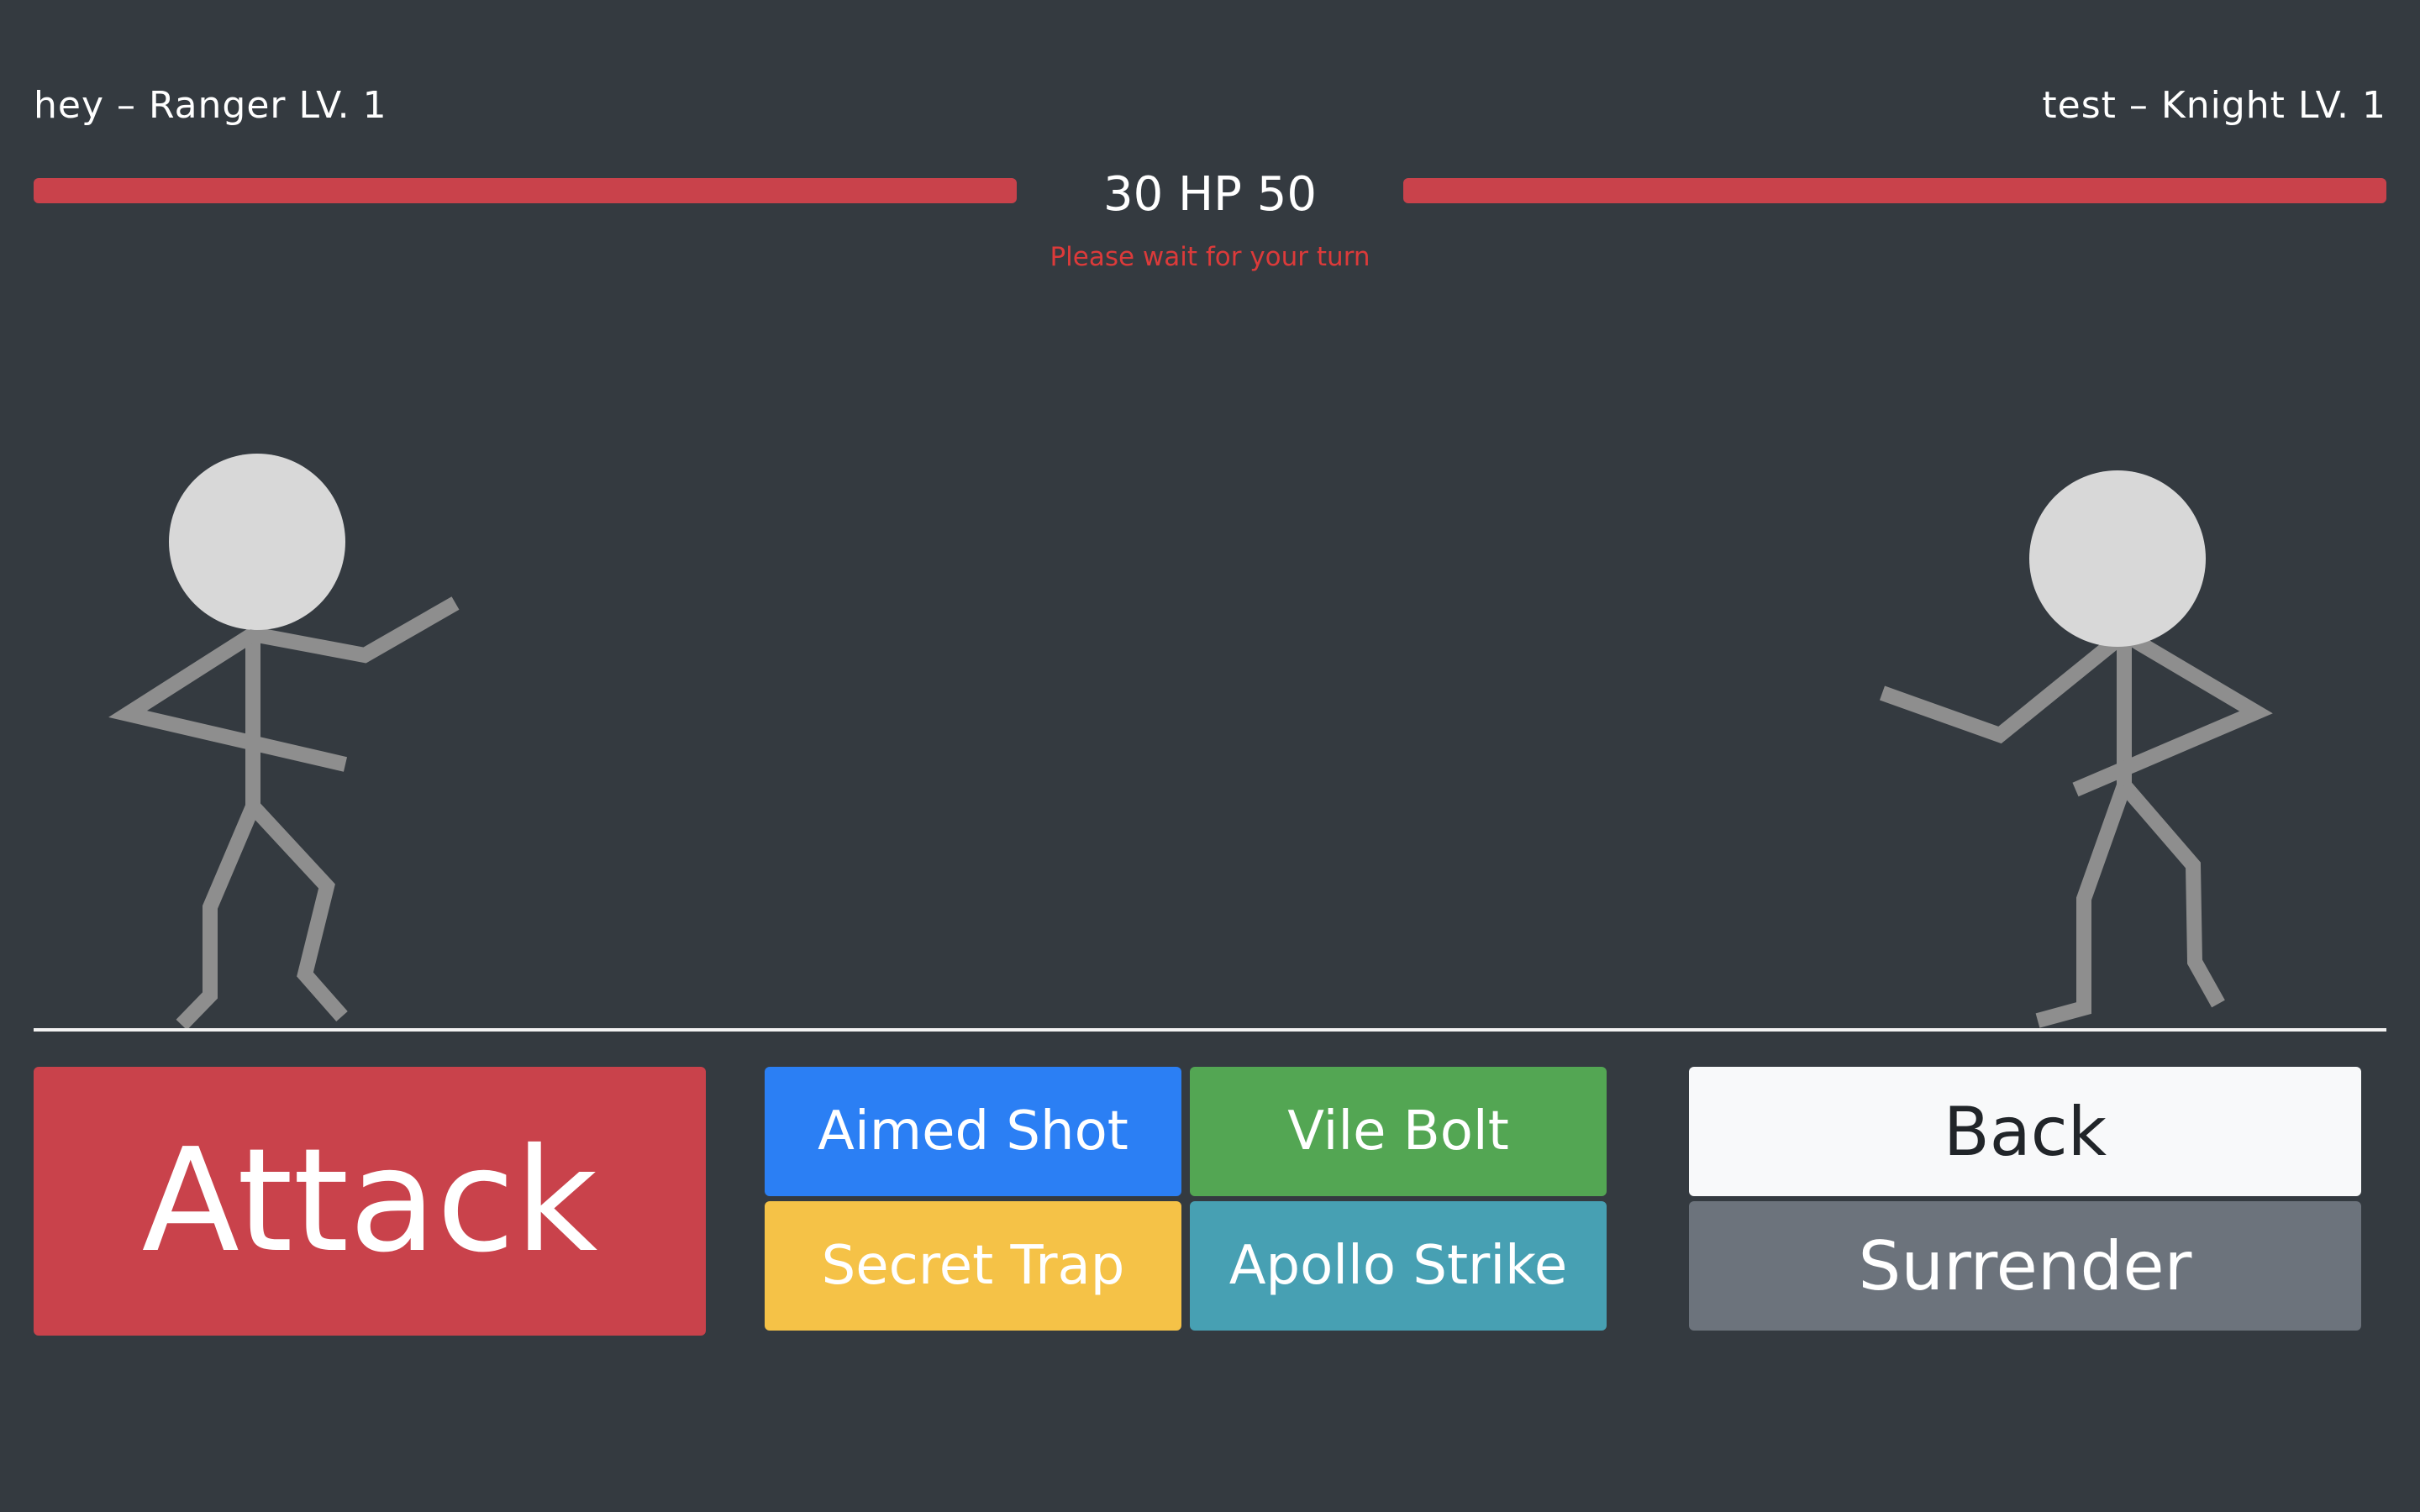 Image resolution: width=2420 pixels, height=1512 pixels. Describe the element at coordinates (973, 1266) in the screenshot. I see `skill-secret-trap-button: Secret Trap` at that location.